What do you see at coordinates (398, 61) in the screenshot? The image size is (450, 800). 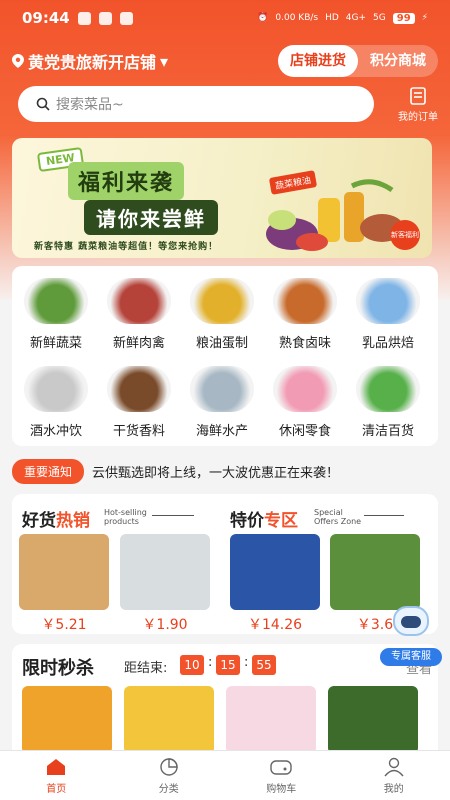 I see `tab-points-mall: 积分商城` at bounding box center [398, 61].